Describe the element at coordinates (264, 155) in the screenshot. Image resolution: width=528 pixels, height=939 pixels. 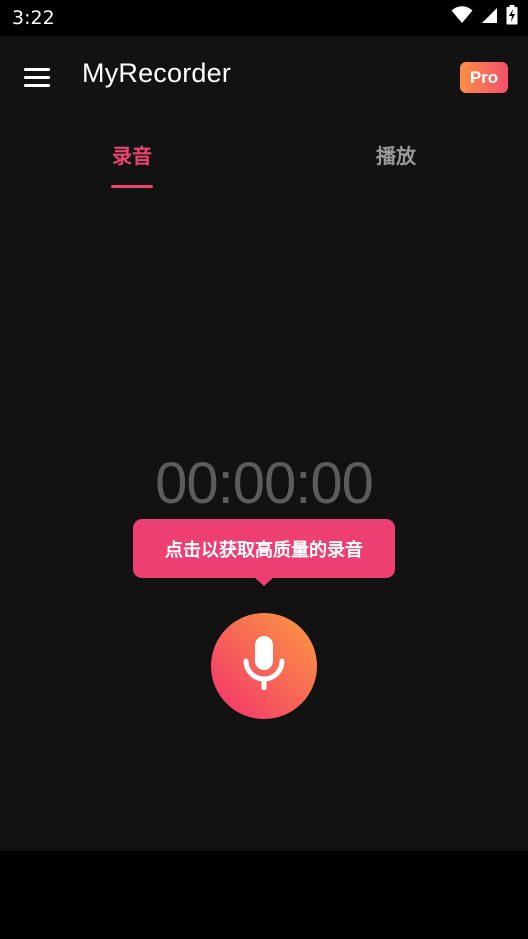
I see `tab-bar: 录音 播放` at that location.